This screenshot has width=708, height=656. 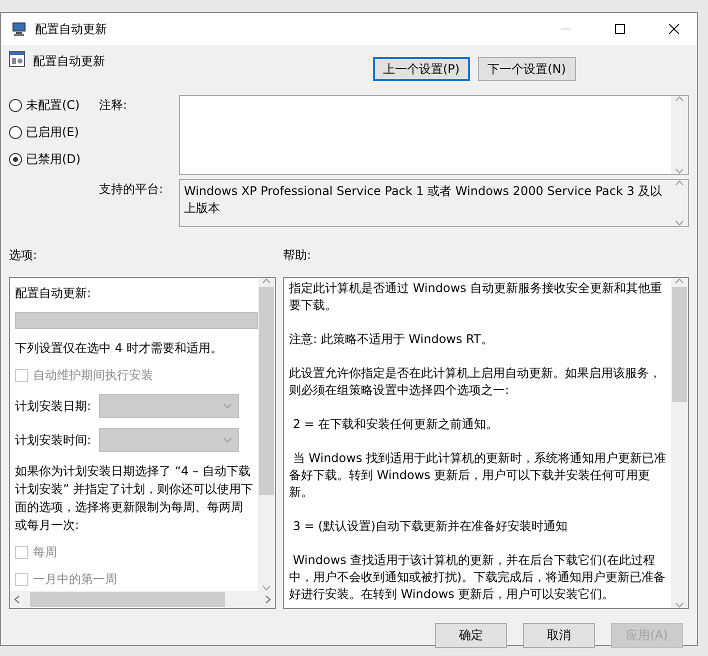 I want to click on help-text: Windows 查找适用于该计算机的更新，并在后台下载它们(在此过程中，用户不会收到通知或被打扰)。下载完成后，将通知用户更新已准备好进行安装。在转到 Windows 更新后，用户可以安装它们。, so click(x=478, y=577).